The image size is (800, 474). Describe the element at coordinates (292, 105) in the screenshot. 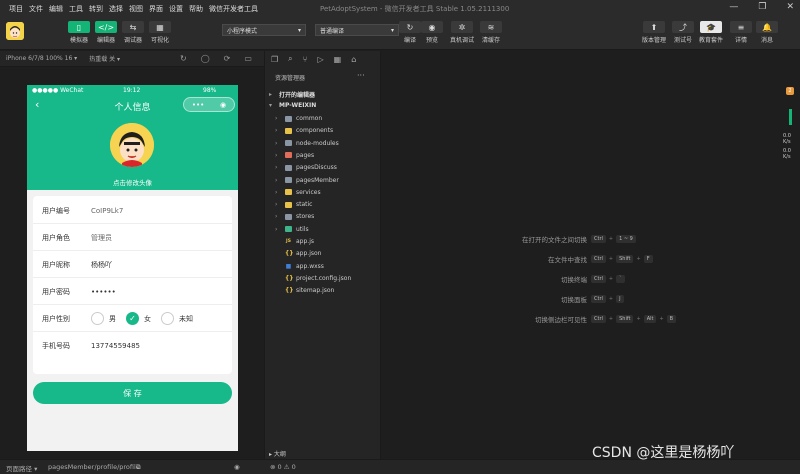

I see `project-root: ▾ MP-WEIXIN` at that location.